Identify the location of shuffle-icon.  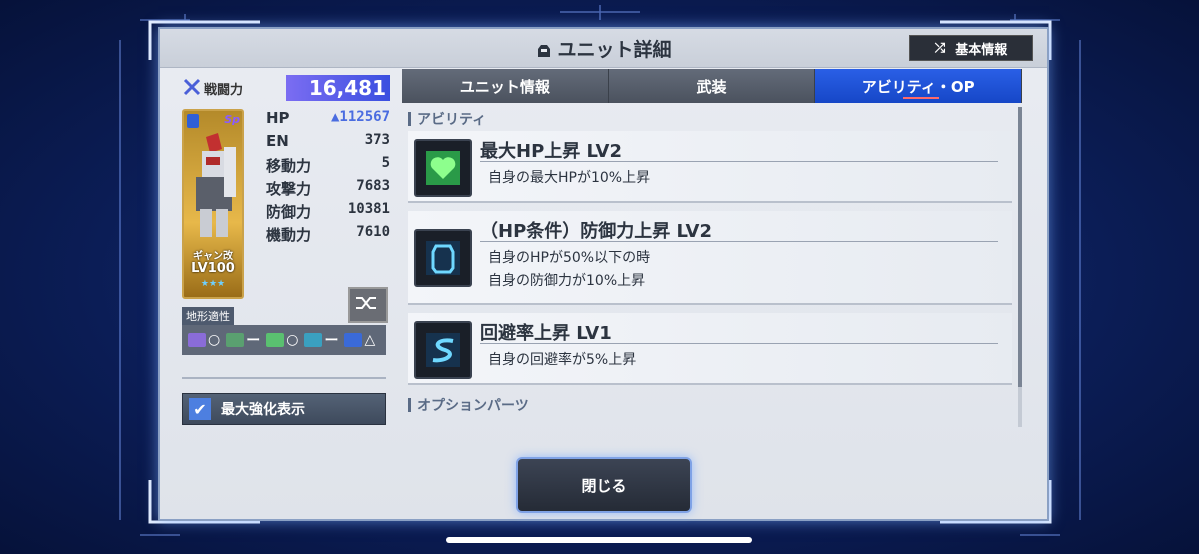
(366, 303).